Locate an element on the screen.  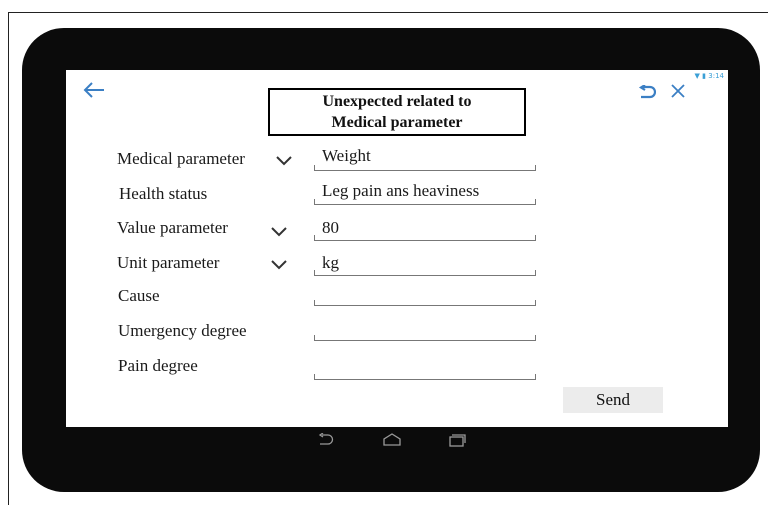
page-title: Unexpected related to Medical parameter is located at coordinates (397, 112).